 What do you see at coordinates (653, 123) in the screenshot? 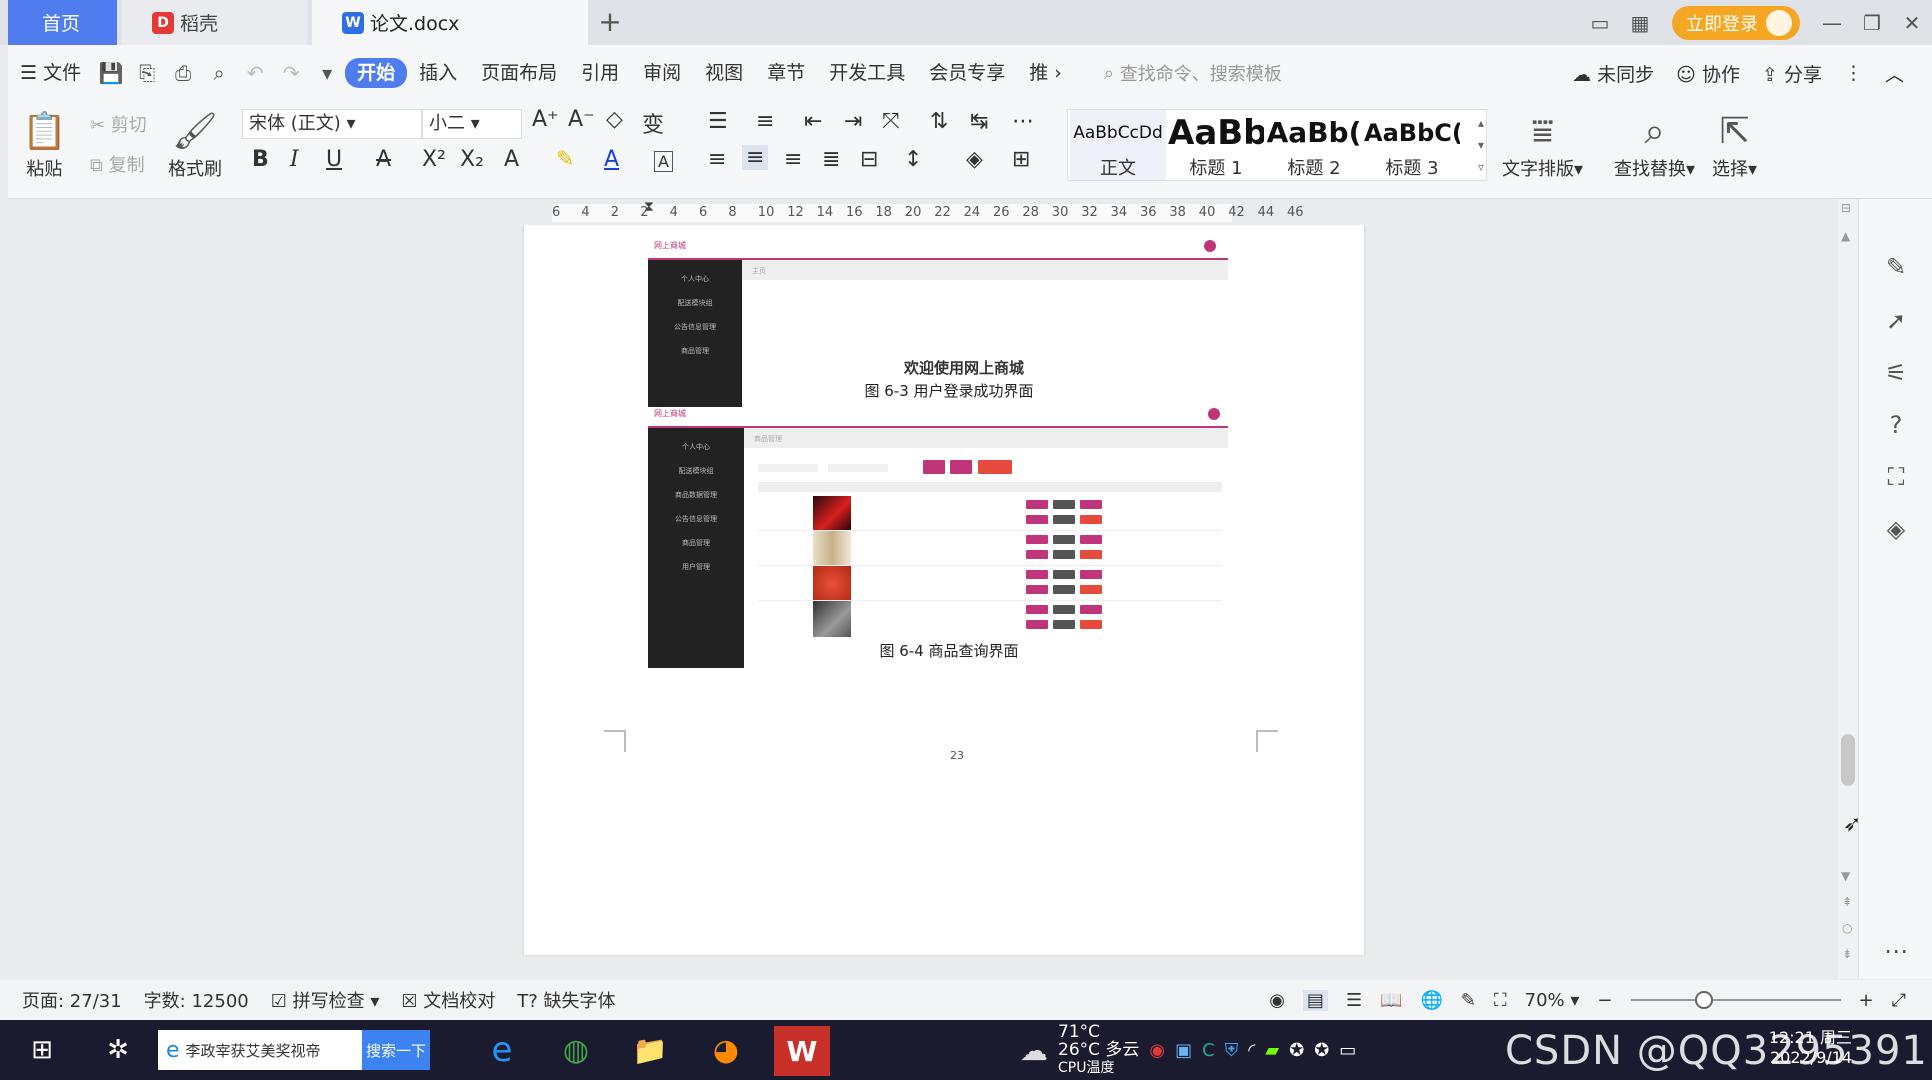
I see `phonetic-guide-icon: 变` at bounding box center [653, 123].